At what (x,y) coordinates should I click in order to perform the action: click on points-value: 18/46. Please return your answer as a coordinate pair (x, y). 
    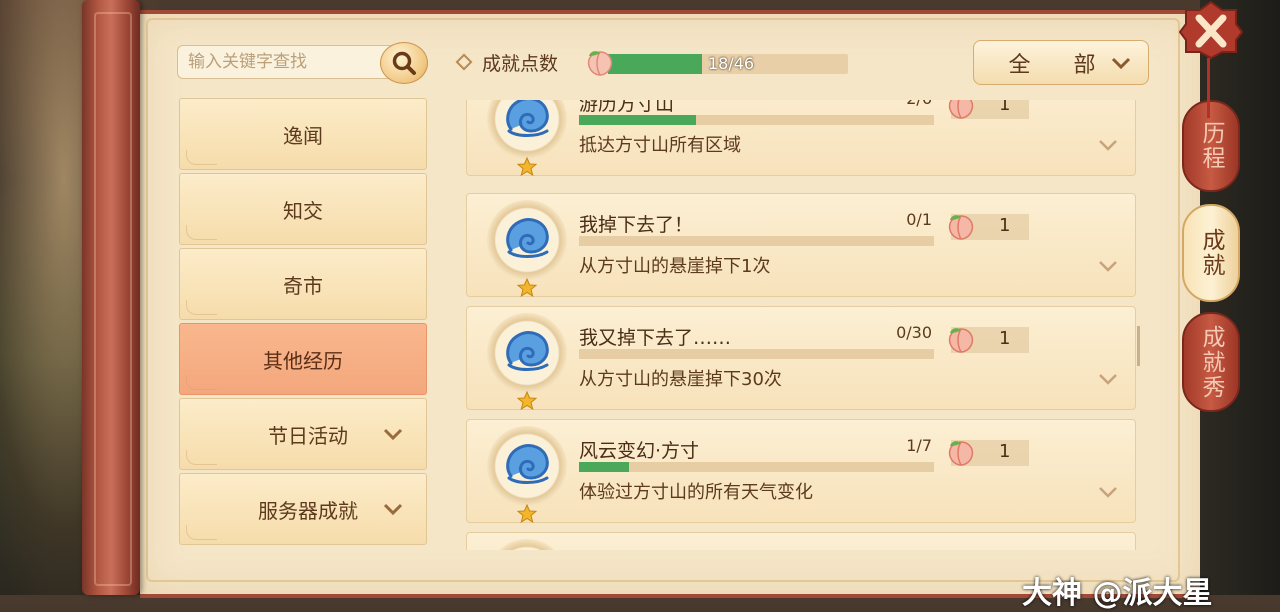
    Looking at the image, I should click on (731, 63).